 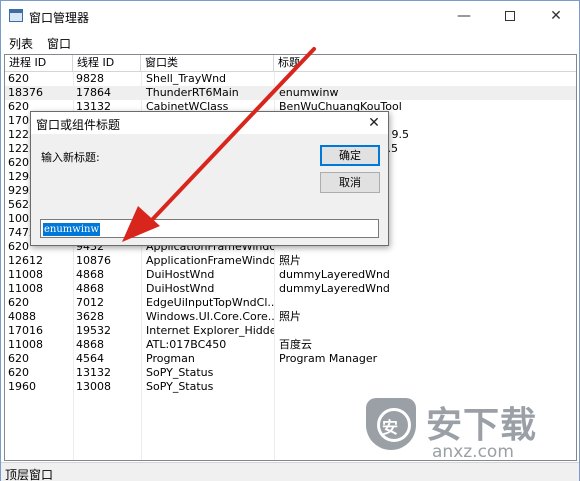 I want to click on title-bar: 窗口管理器 — ✕, so click(x=290, y=16).